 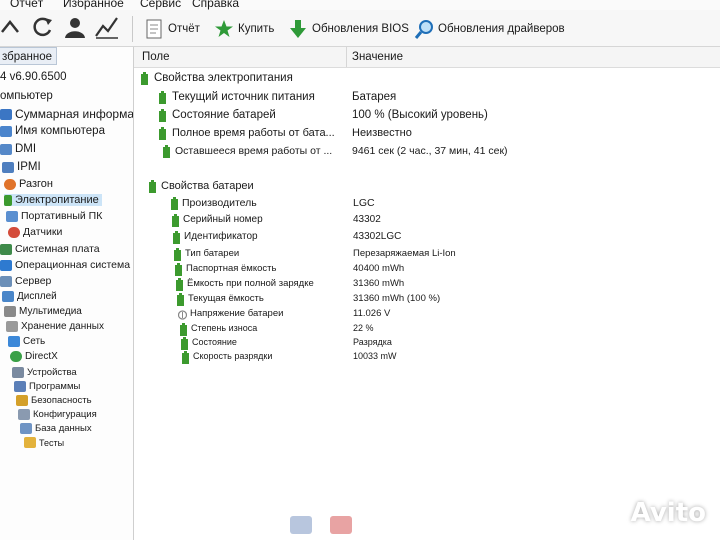 I want to click on tree-item-summary: Суммарная информа, so click(x=67, y=114).